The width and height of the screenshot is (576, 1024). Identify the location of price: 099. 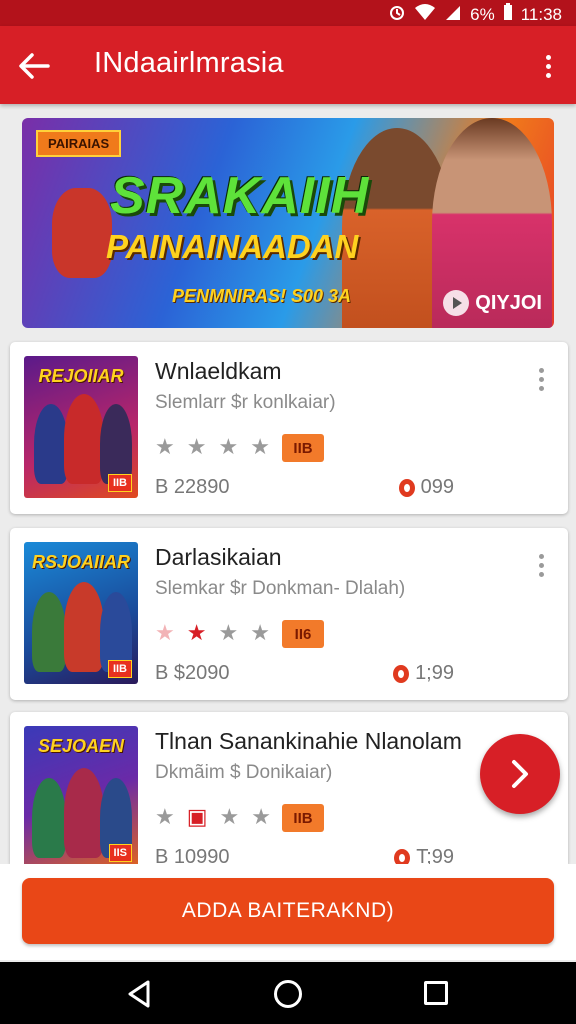
(426, 487).